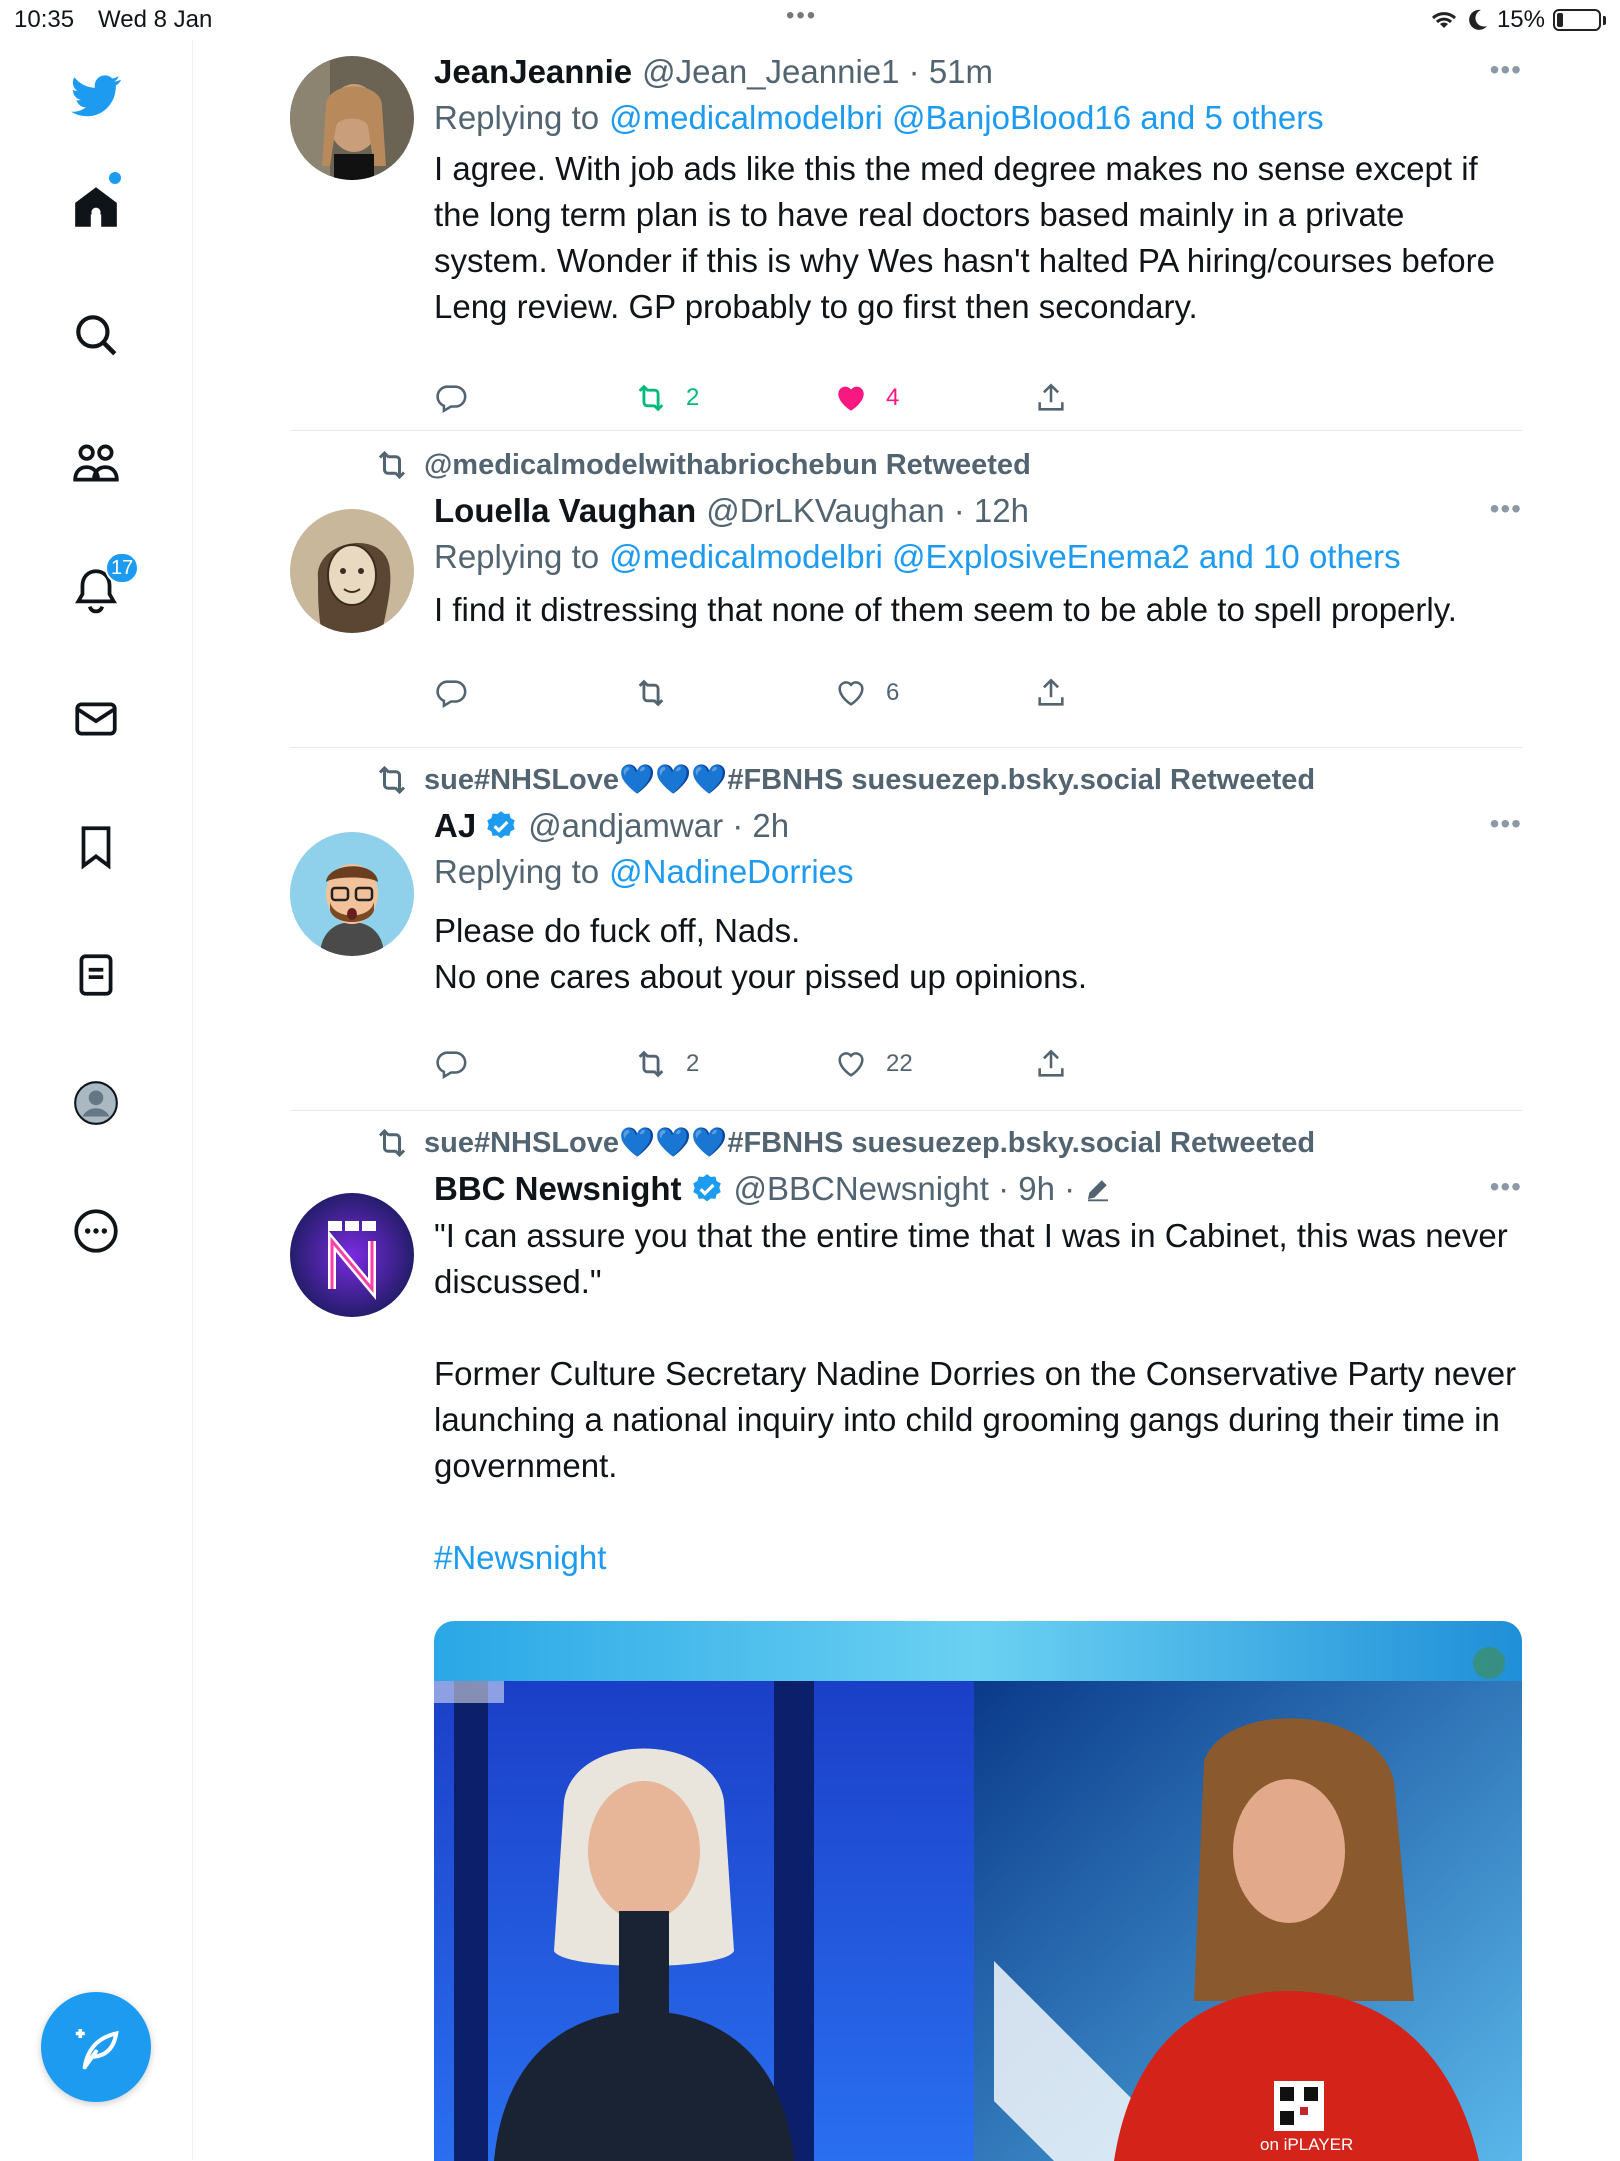  I want to click on status-indicators: 15%, so click(1517, 20).